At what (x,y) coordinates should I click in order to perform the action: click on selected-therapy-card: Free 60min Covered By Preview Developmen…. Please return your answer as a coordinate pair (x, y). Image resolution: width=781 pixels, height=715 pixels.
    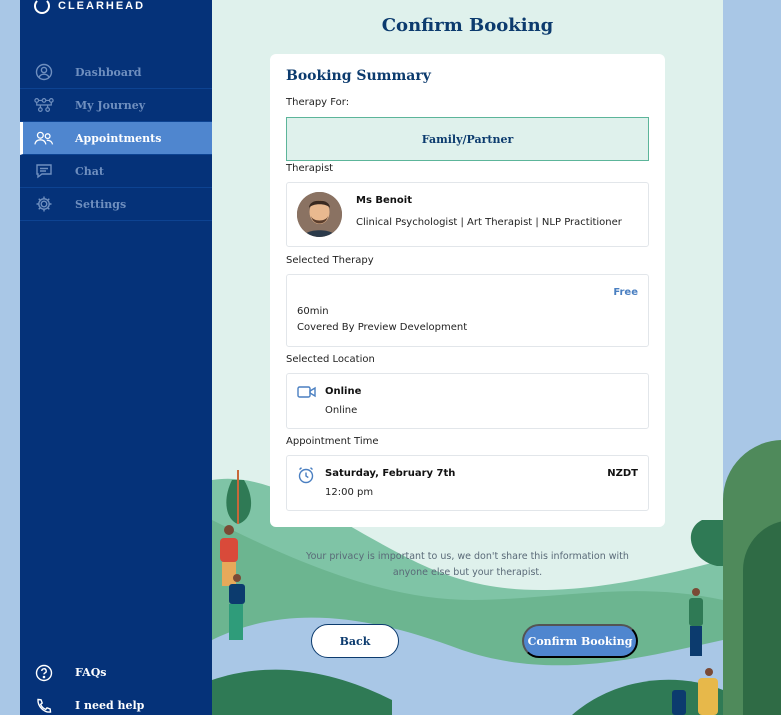
    Looking at the image, I should click on (467, 310).